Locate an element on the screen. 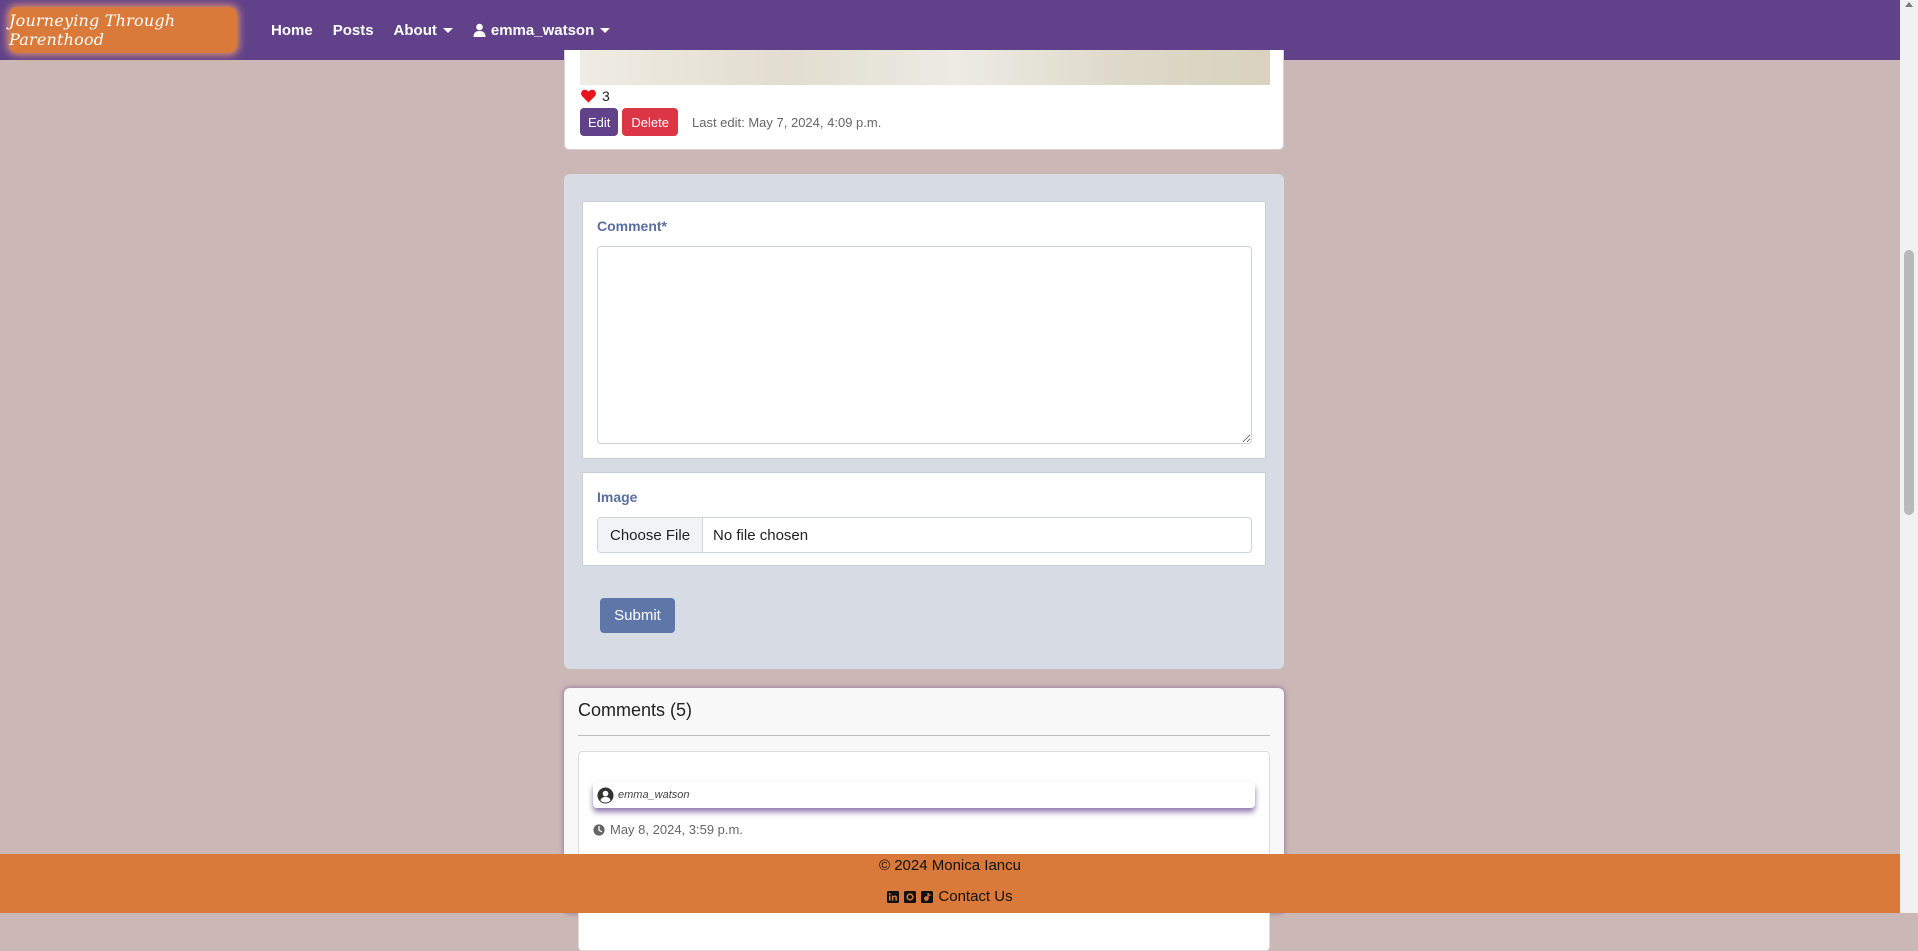 This screenshot has width=1918, height=951. nav-posts-link: Posts is located at coordinates (353, 30).